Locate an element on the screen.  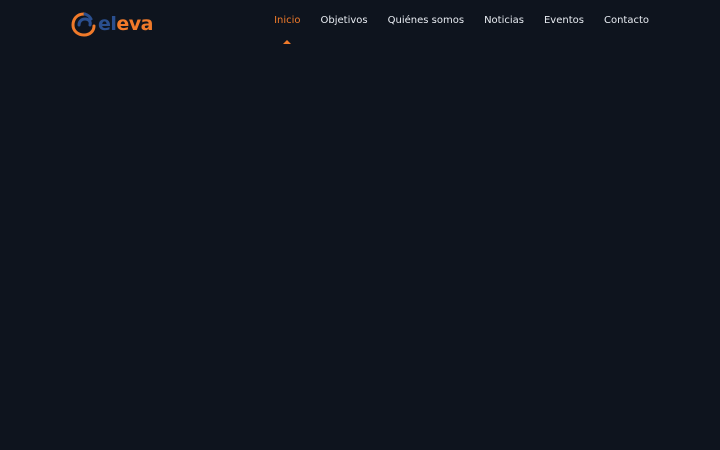
nav-item-eventos: Eventos is located at coordinates (564, 21).